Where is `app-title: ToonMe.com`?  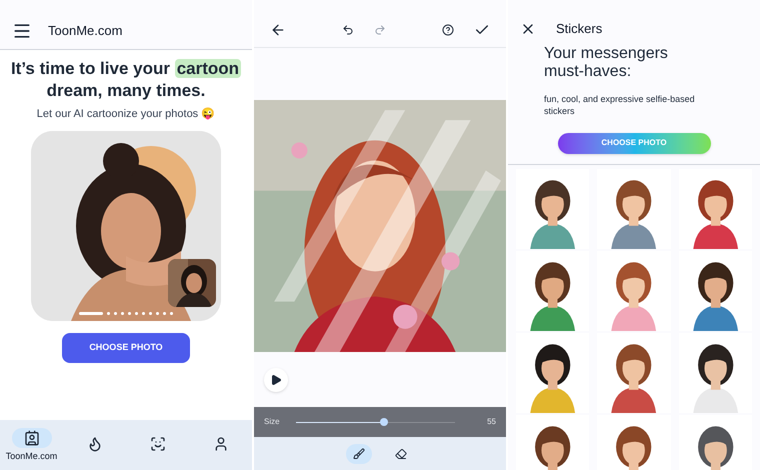
app-title: ToonMe.com is located at coordinates (85, 31).